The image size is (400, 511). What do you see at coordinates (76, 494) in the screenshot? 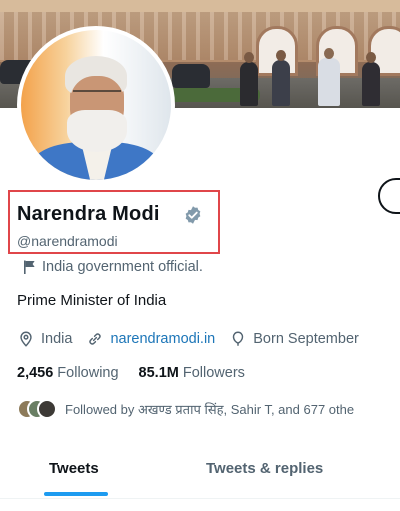
I see `active-tab-indicator` at bounding box center [76, 494].